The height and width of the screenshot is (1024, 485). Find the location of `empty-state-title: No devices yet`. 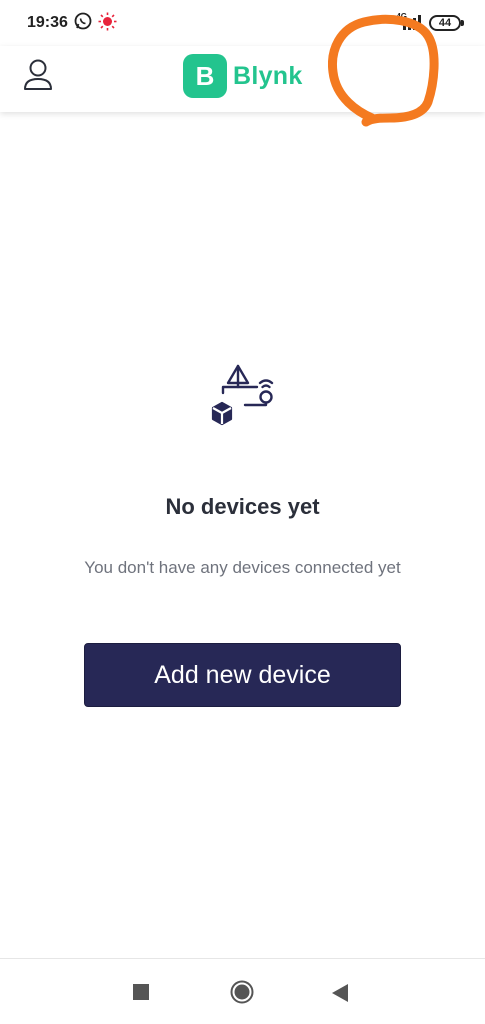

empty-state-title: No devices yet is located at coordinates (242, 506).